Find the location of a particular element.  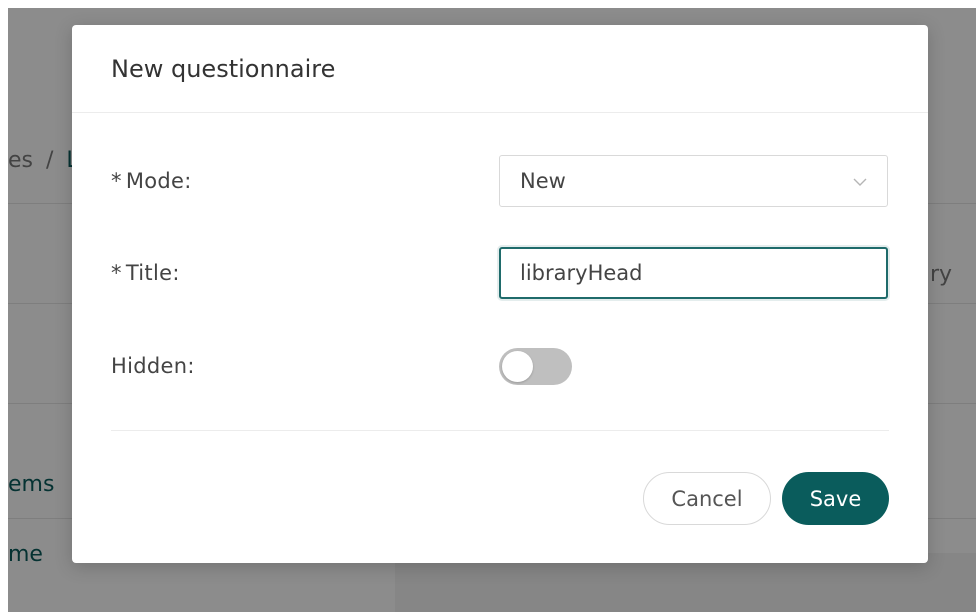

mode-control: New is located at coordinates (693, 181).